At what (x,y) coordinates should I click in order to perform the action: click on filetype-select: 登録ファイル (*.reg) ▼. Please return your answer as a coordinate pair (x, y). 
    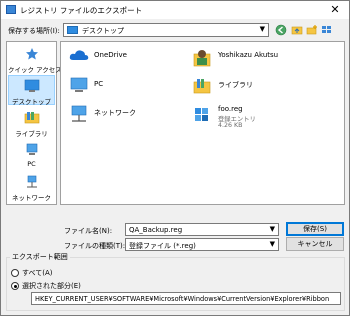
    Looking at the image, I should click on (202, 244).